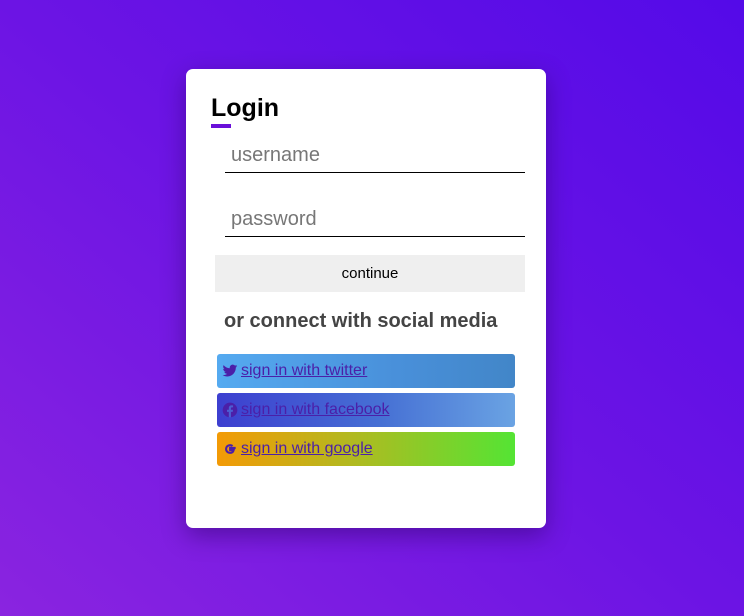 The image size is (744, 616). What do you see at coordinates (370, 273) in the screenshot?
I see `continue-button: continue` at bounding box center [370, 273].